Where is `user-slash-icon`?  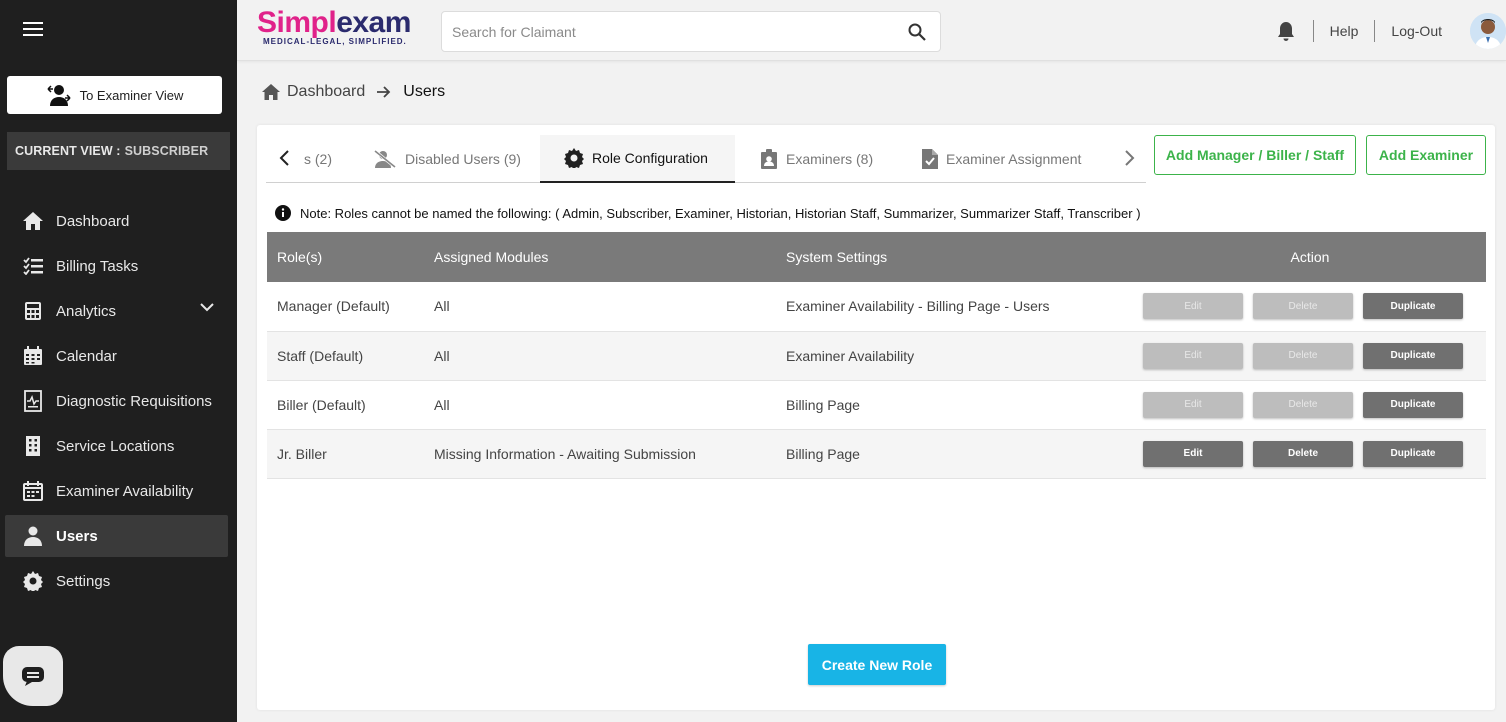
user-slash-icon is located at coordinates (385, 159).